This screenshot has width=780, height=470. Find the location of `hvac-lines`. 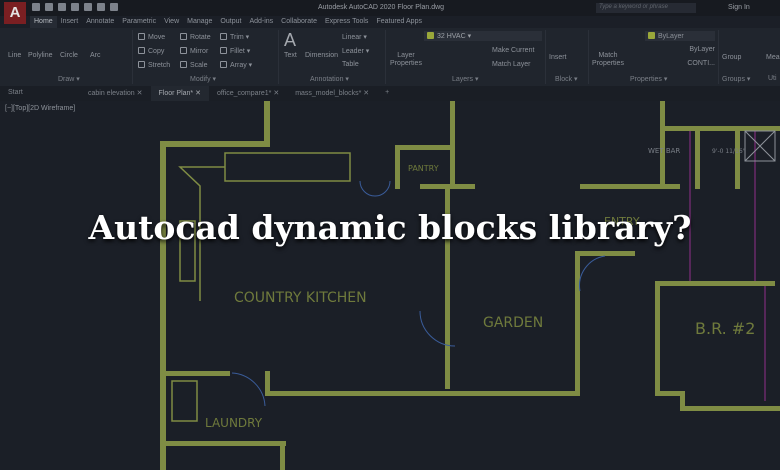

hvac-lines is located at coordinates (727, 266).